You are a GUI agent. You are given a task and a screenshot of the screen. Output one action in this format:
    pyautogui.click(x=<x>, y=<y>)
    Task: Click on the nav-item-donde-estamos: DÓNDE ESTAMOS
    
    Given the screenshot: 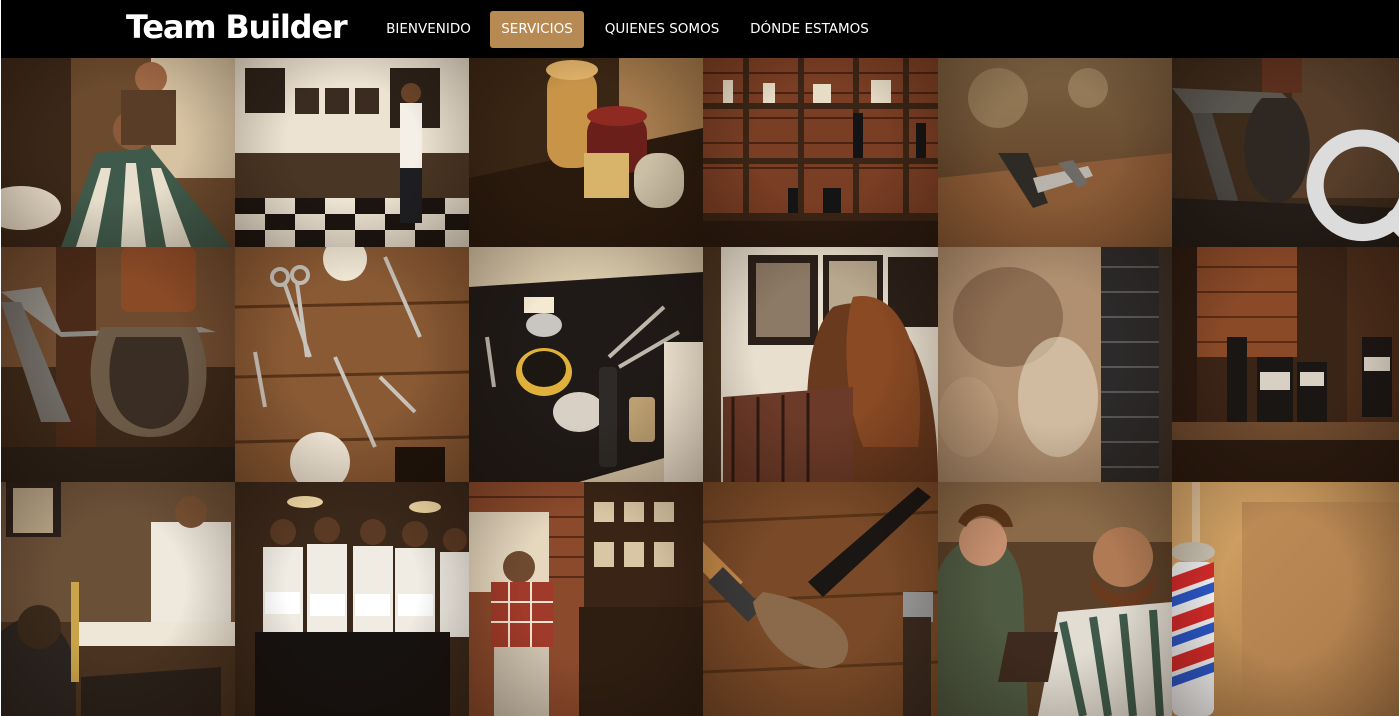 What is the action you would take?
    pyautogui.click(x=809, y=29)
    